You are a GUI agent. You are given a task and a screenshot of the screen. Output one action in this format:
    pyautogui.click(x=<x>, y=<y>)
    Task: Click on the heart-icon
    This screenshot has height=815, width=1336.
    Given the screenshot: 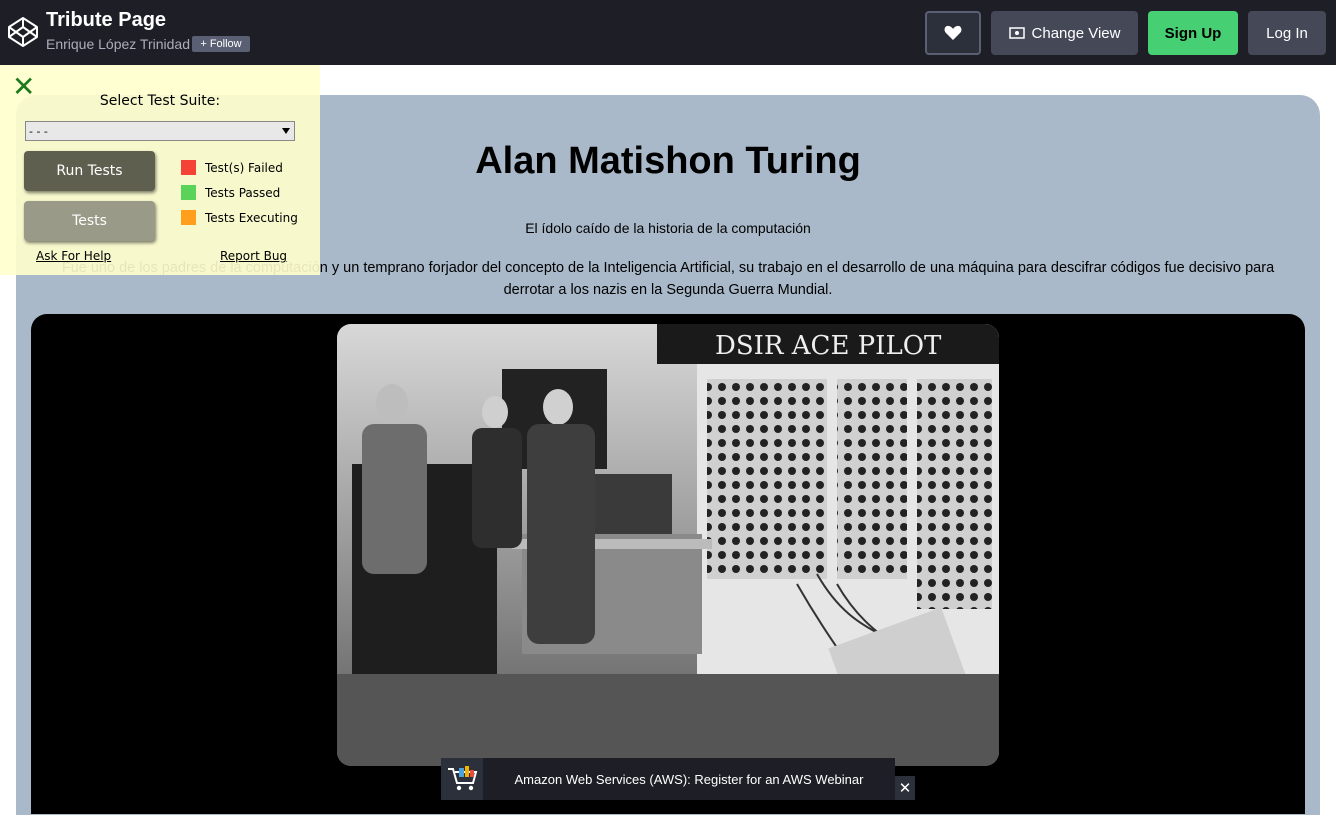 What is the action you would take?
    pyautogui.click(x=953, y=32)
    